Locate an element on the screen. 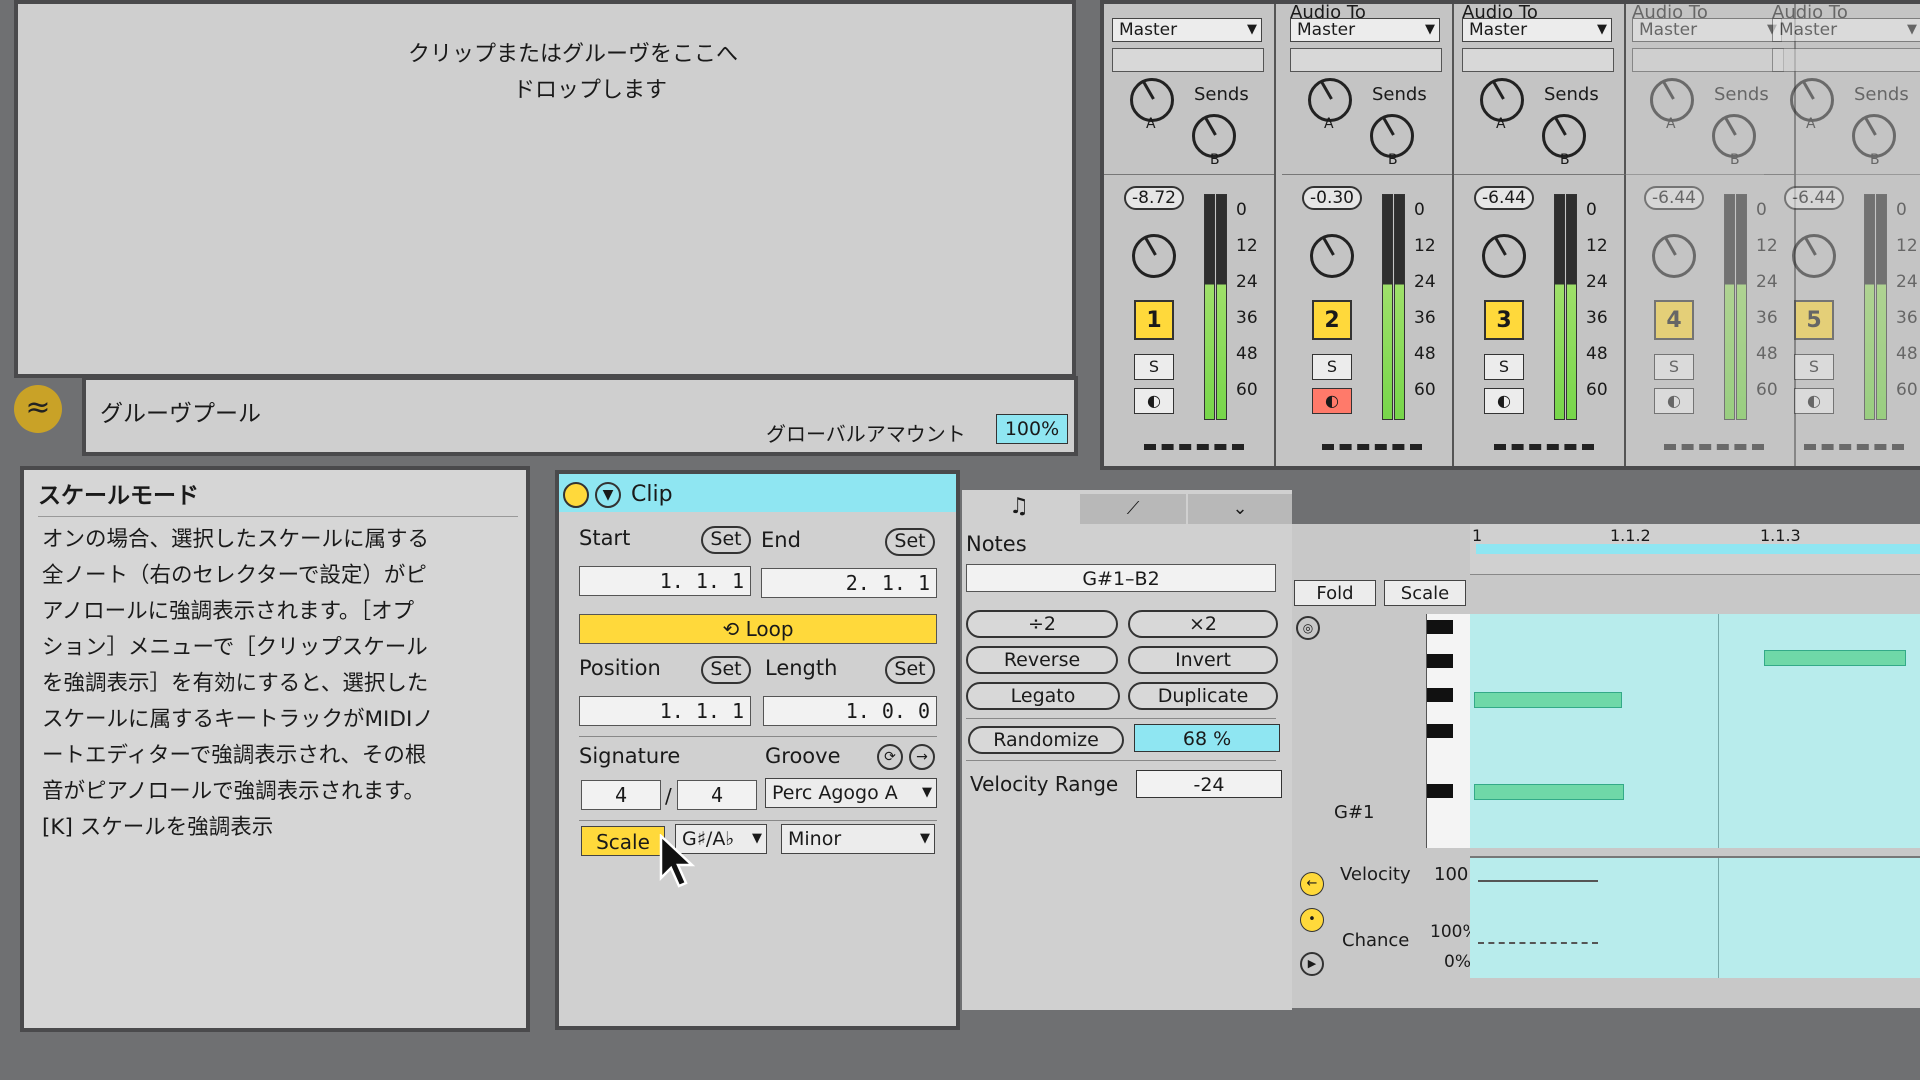 The width and height of the screenshot is (1920, 1080). track-activator-button: 3 is located at coordinates (1504, 320).